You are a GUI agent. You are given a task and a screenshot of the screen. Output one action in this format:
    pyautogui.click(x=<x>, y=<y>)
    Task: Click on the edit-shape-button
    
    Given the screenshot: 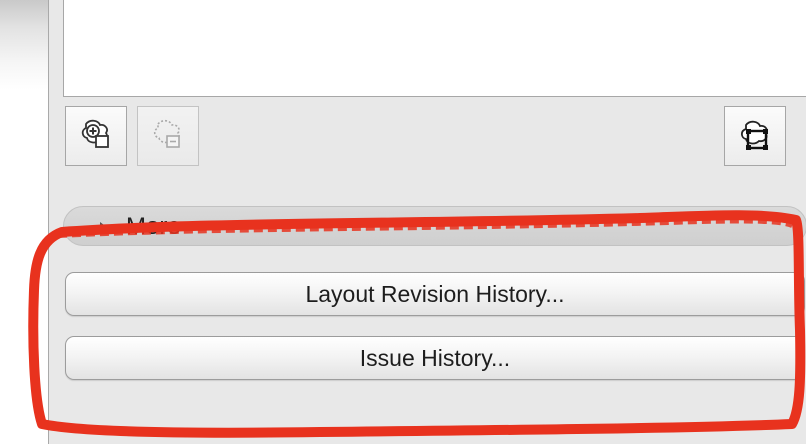 What is the action you would take?
    pyautogui.click(x=755, y=136)
    